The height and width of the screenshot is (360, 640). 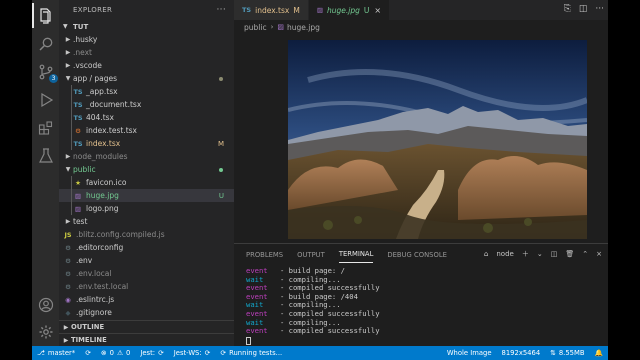 I want to click on tree-file: TS index.tsx M, so click(x=146, y=143).